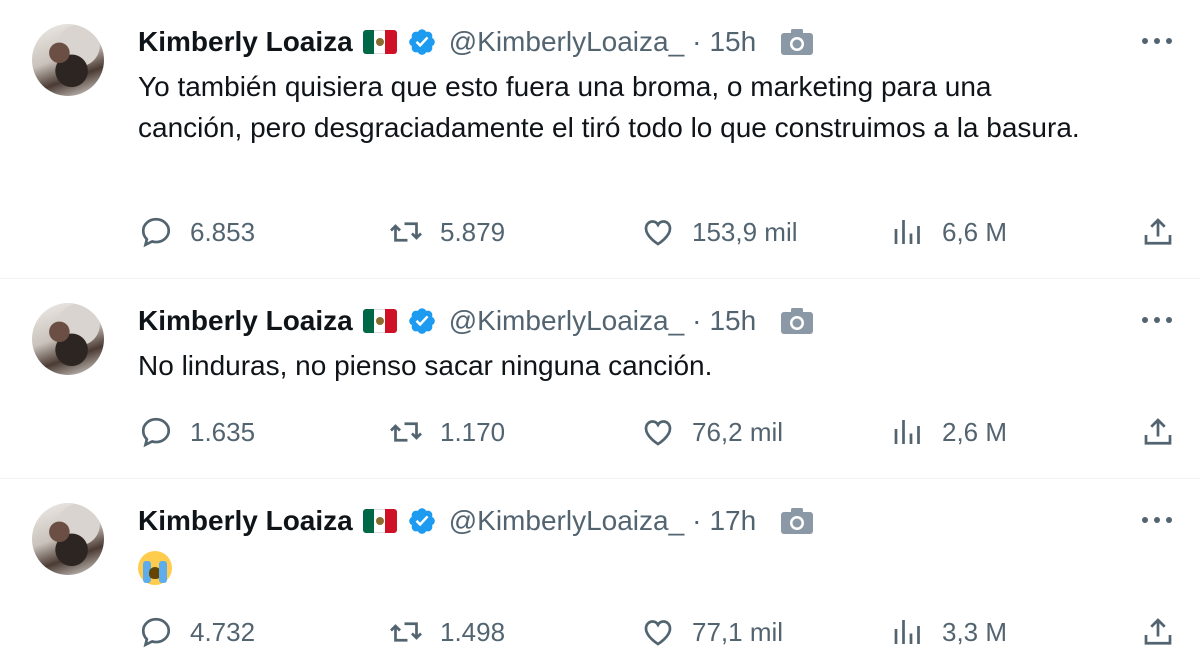 This screenshot has height=672, width=1200. What do you see at coordinates (975, 631) in the screenshot?
I see `views-count: 3,3 M` at bounding box center [975, 631].